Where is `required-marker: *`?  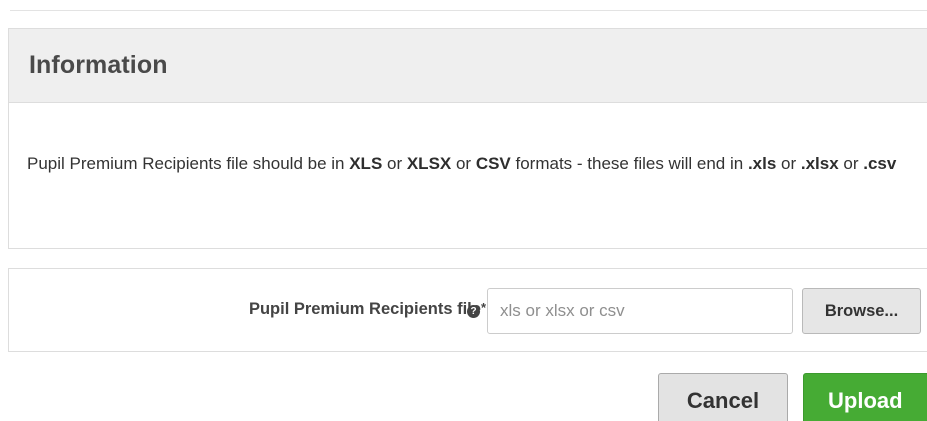 required-marker: * is located at coordinates (483, 307).